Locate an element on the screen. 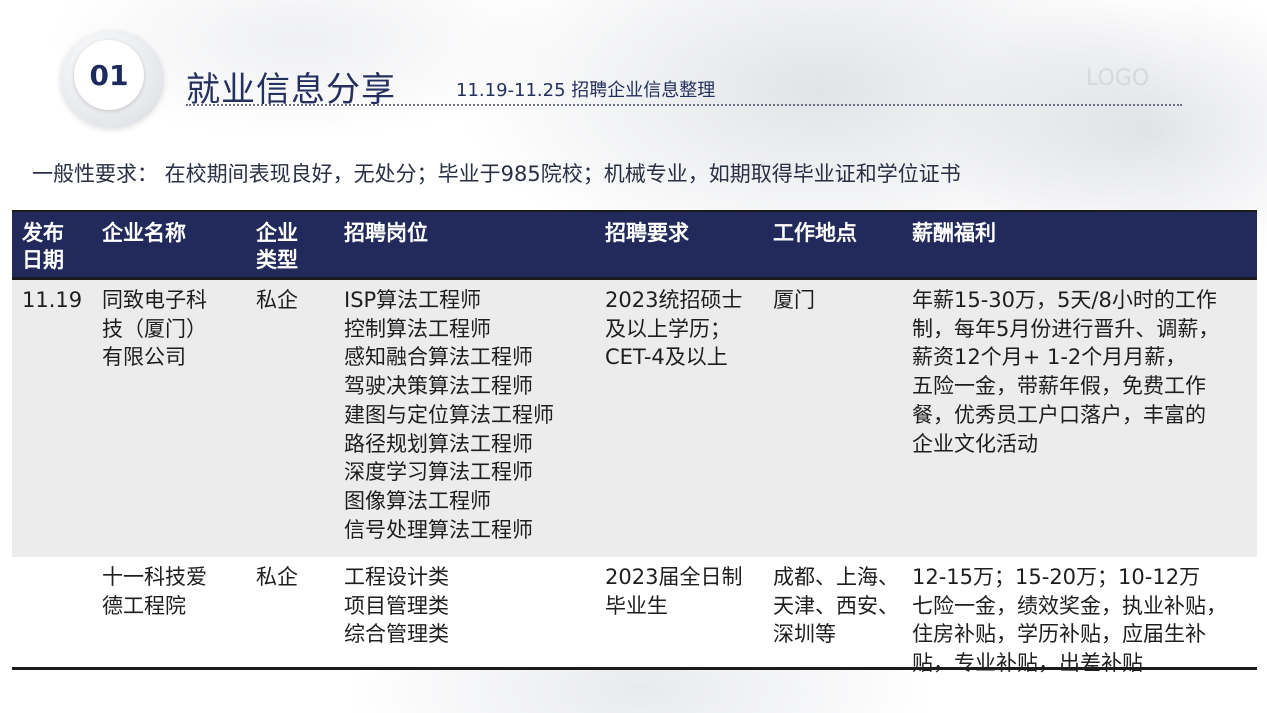 The width and height of the screenshot is (1267, 713). cell-line: 企业名称 is located at coordinates (144, 233).